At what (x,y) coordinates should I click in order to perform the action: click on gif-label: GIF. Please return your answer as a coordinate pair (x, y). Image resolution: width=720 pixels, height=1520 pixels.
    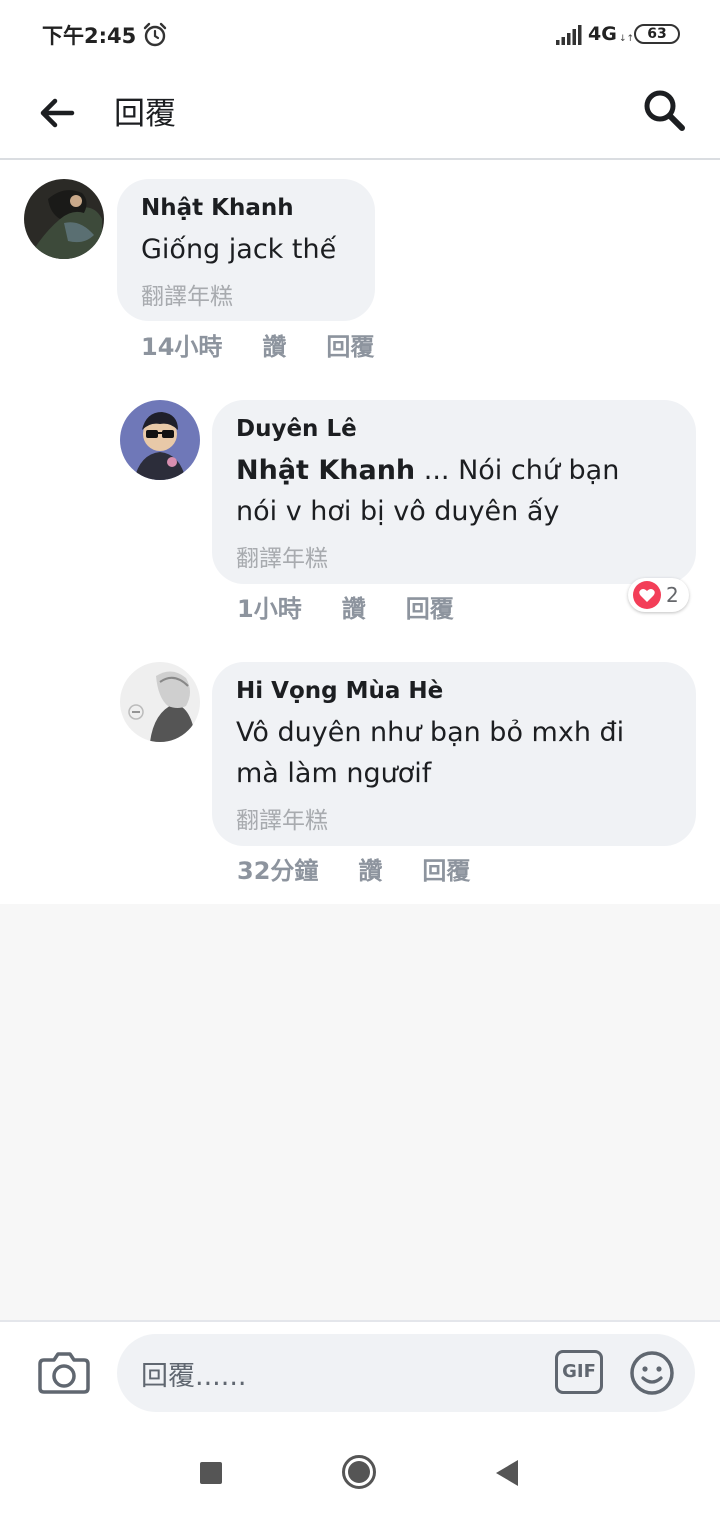
    Looking at the image, I should click on (579, 1371).